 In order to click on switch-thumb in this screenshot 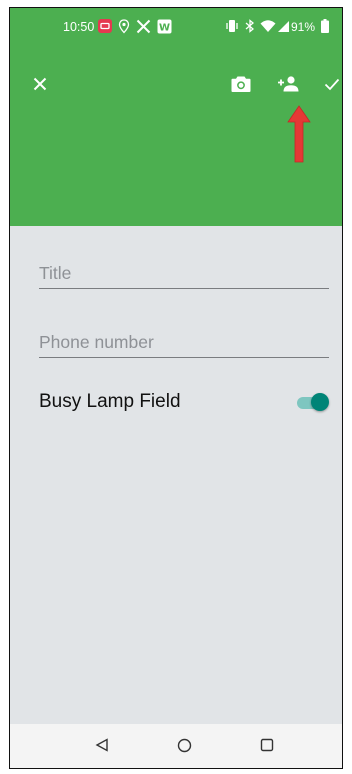, I will do `click(320, 402)`.